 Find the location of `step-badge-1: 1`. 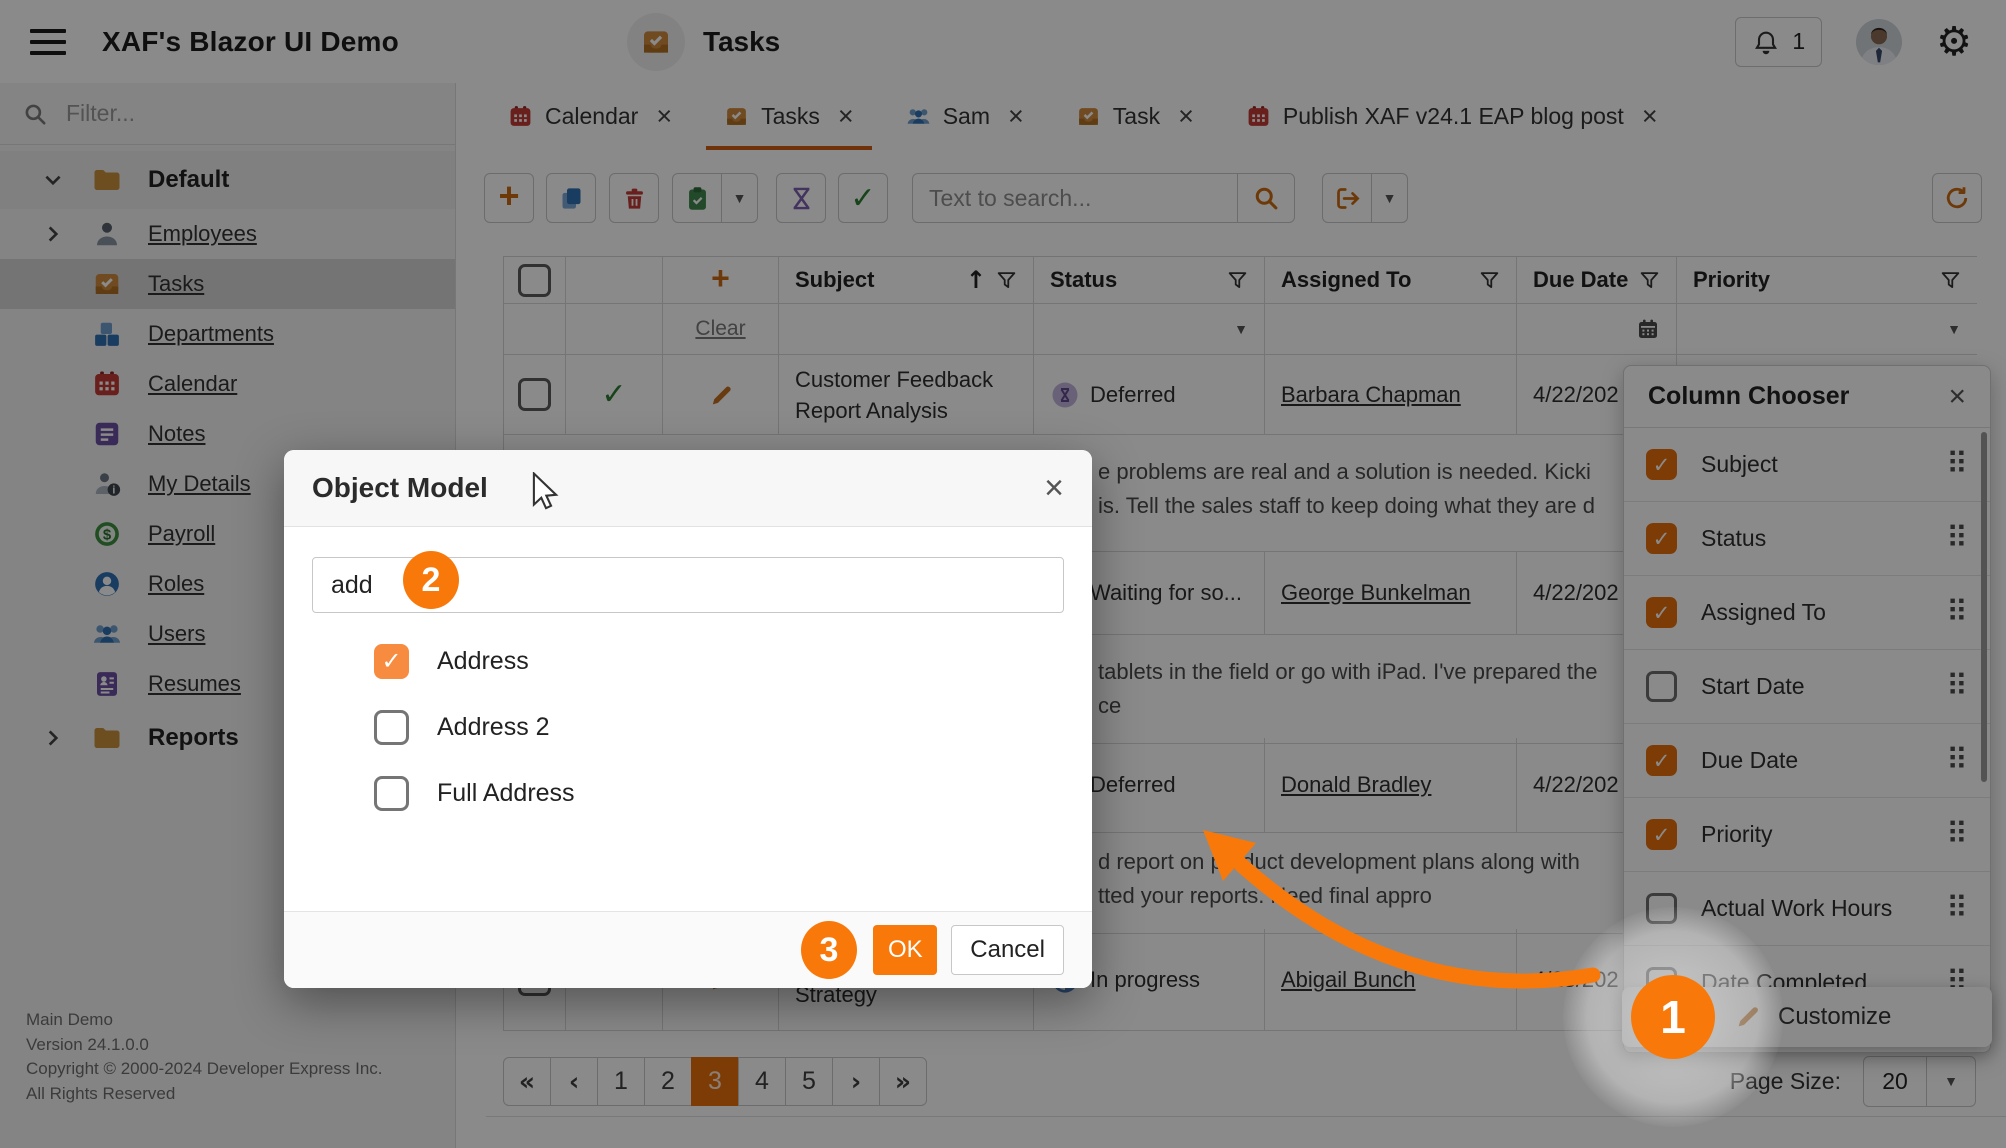

step-badge-1: 1 is located at coordinates (1673, 1017).